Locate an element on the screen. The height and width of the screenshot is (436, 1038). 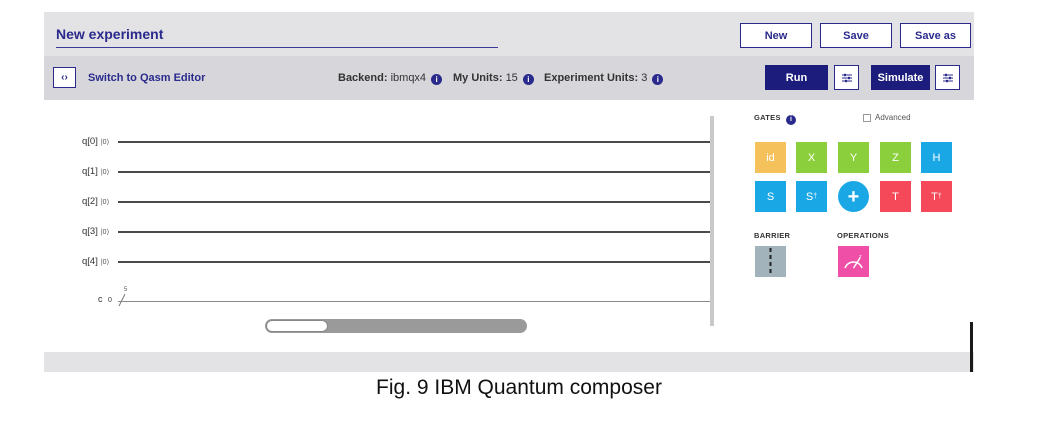
my-units-label: My Units: is located at coordinates (478, 78).